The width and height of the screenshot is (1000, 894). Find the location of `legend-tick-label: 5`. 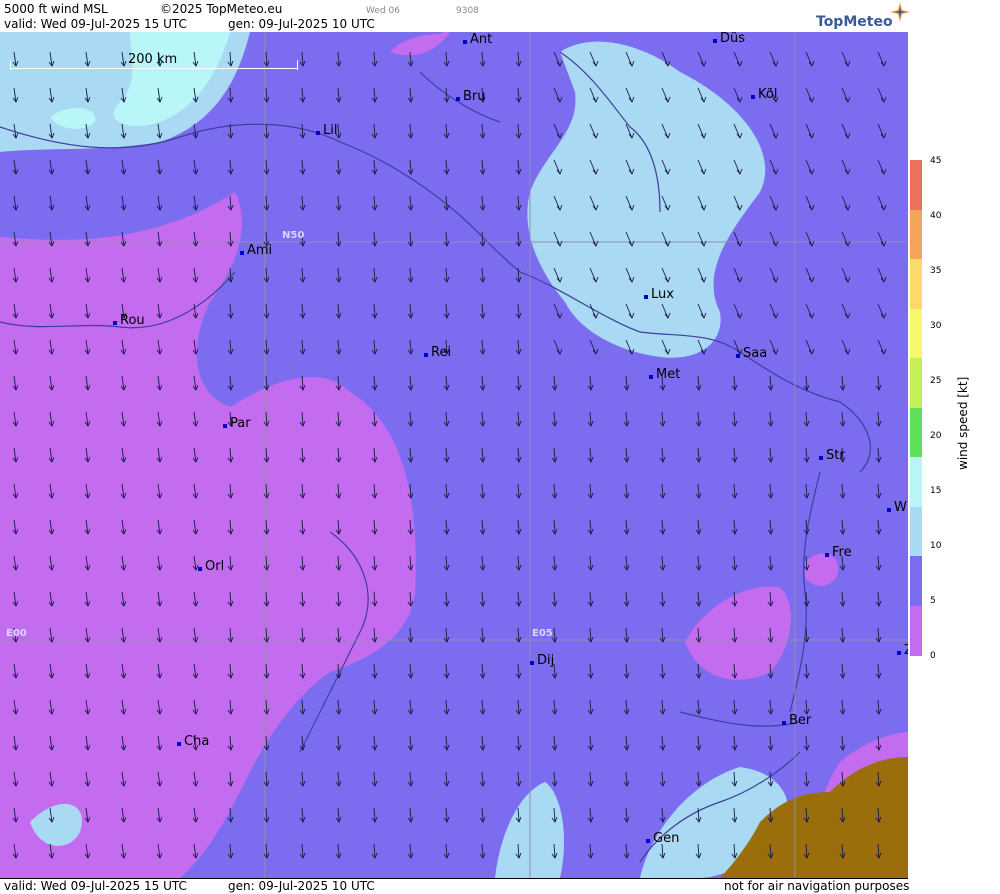

legend-tick-label: 5 is located at coordinates (933, 601).